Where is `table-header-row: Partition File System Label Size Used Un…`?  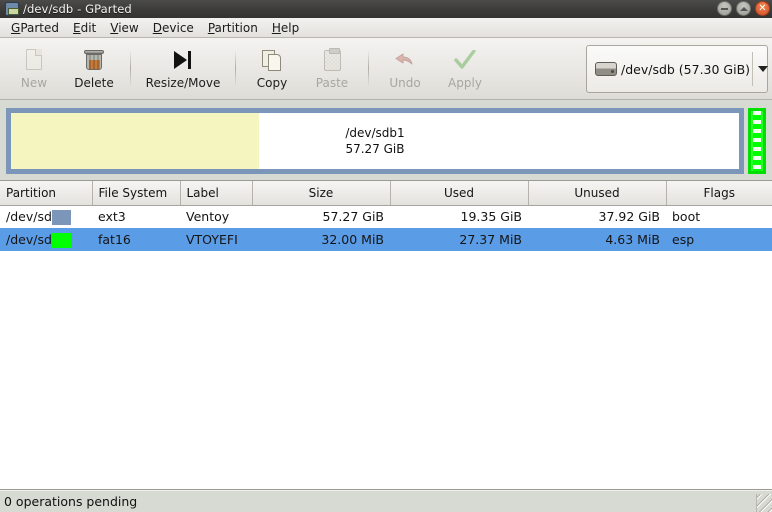
table-header-row: Partition File System Label Size Used Un… is located at coordinates (386, 193).